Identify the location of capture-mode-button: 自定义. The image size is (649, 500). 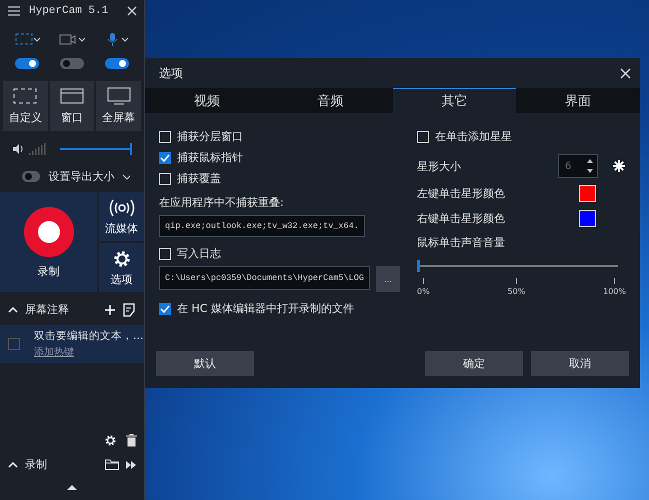
(25, 106).